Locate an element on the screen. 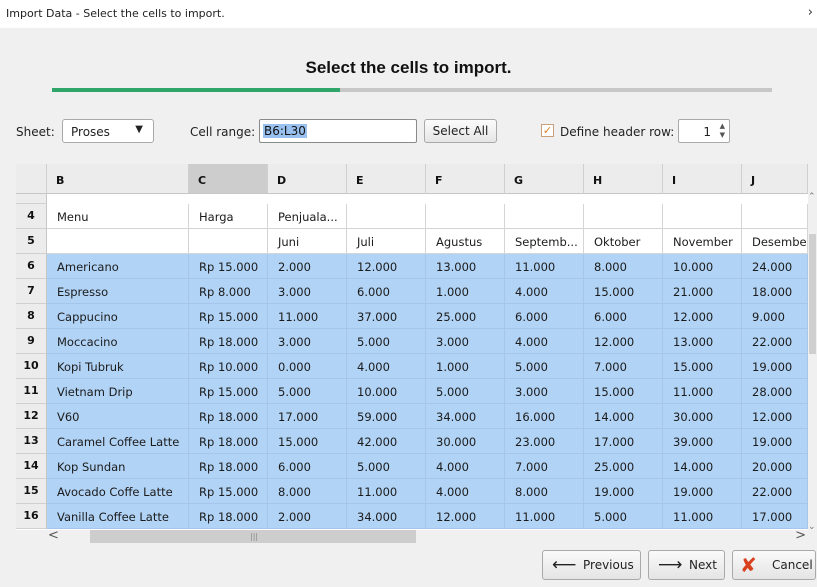 The height and width of the screenshot is (587, 817). table-cell: Oktober is located at coordinates (623, 241).